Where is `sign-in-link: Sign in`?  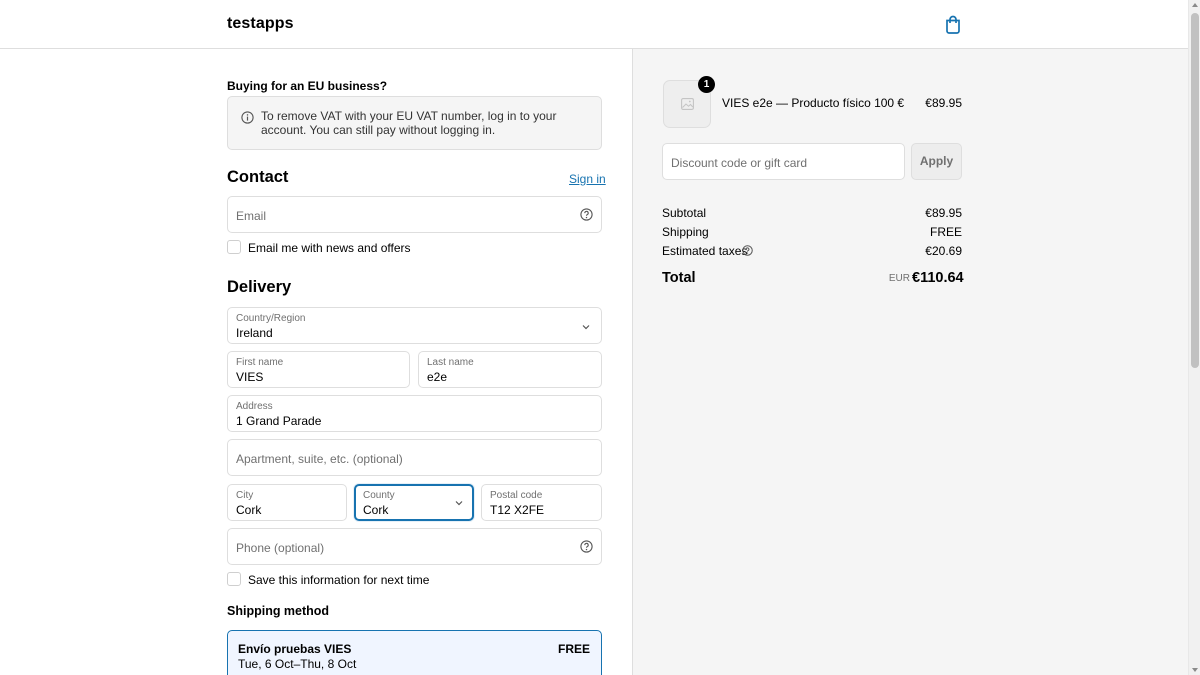 sign-in-link: Sign in is located at coordinates (587, 179).